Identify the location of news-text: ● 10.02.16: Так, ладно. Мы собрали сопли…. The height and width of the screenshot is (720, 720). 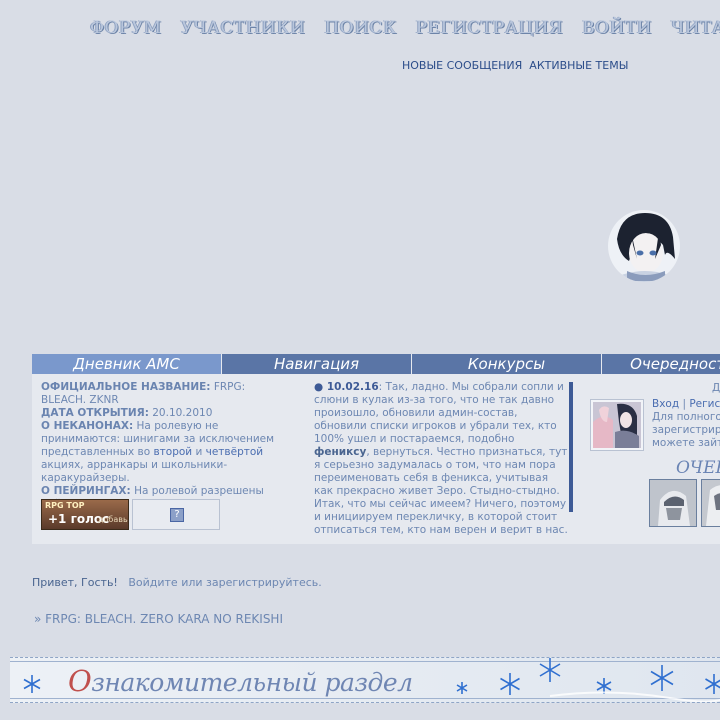
(441, 459).